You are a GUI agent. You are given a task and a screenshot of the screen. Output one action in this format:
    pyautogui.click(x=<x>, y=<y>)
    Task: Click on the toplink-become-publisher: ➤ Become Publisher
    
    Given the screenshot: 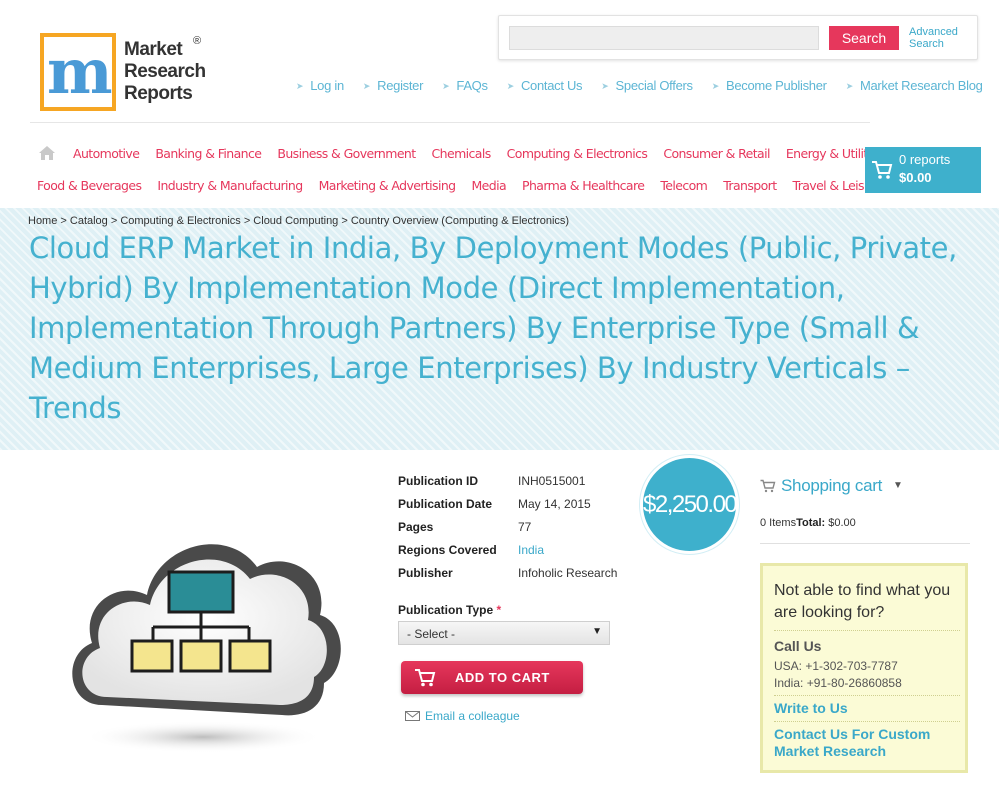 What is the action you would take?
    pyautogui.click(x=769, y=87)
    